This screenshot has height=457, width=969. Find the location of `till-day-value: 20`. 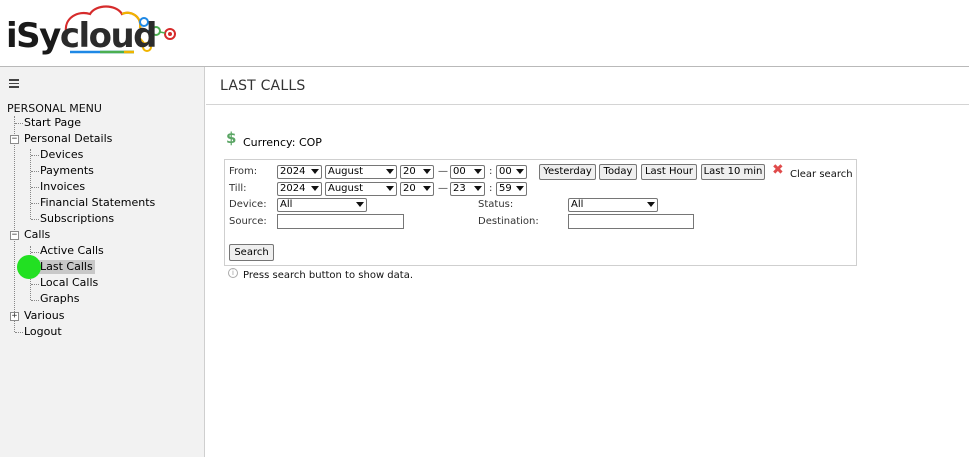

till-day-value: 20 is located at coordinates (409, 188).